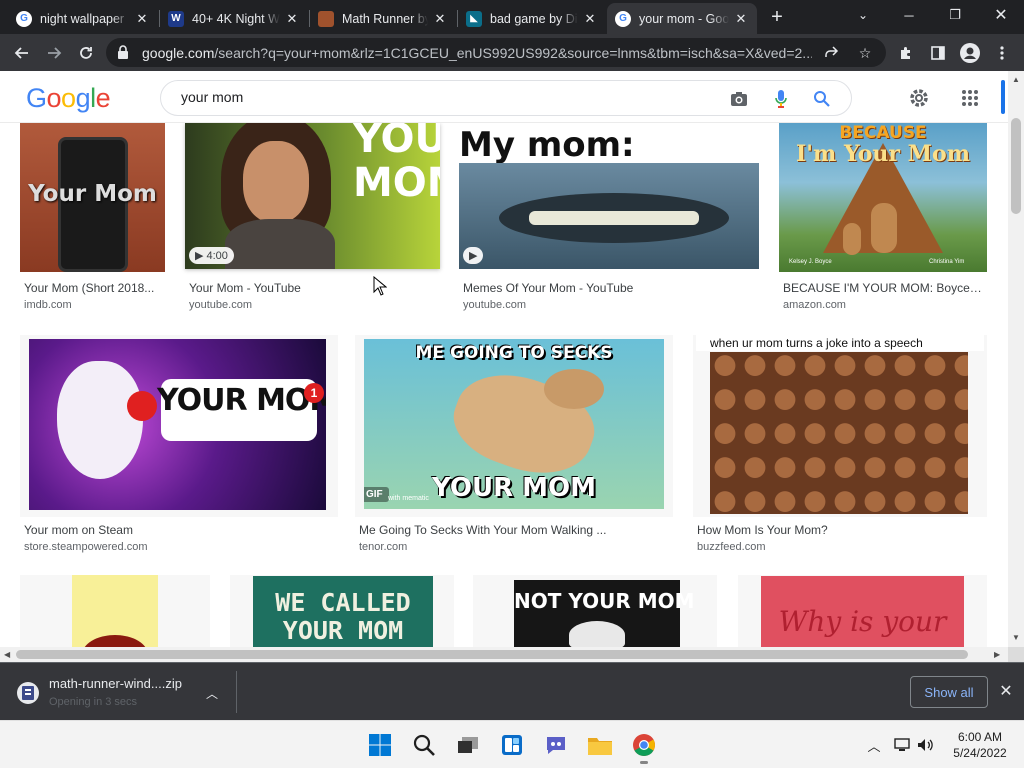 Image resolution: width=1024 pixels, height=768 pixels. What do you see at coordinates (468, 745) in the screenshot?
I see `task-view-button` at bounding box center [468, 745].